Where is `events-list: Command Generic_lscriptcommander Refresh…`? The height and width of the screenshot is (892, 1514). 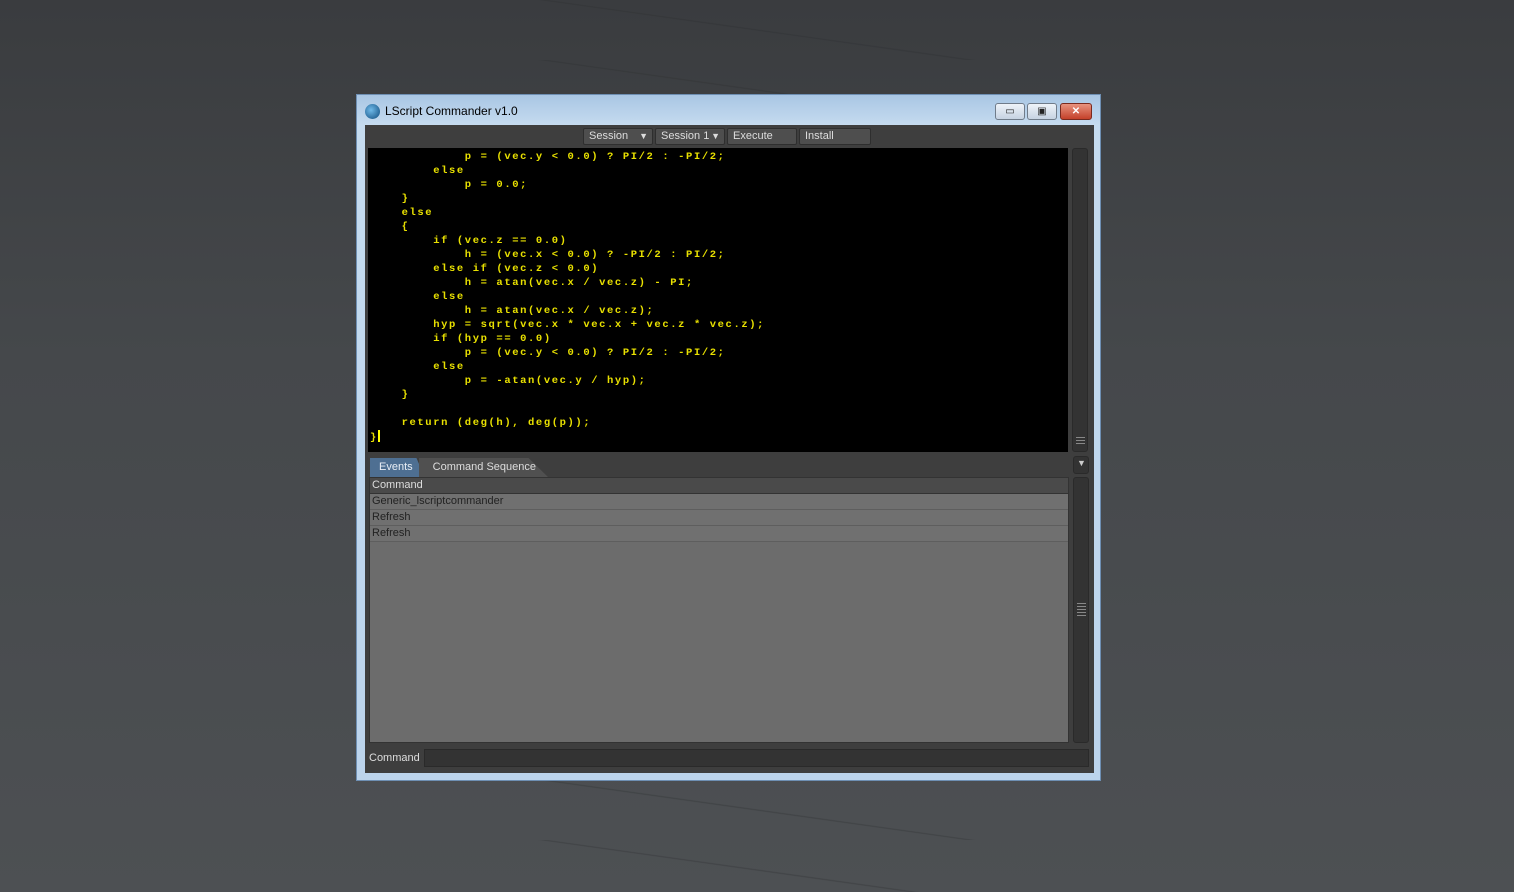 events-list: Command Generic_lscriptcommander Refresh… is located at coordinates (719, 610).